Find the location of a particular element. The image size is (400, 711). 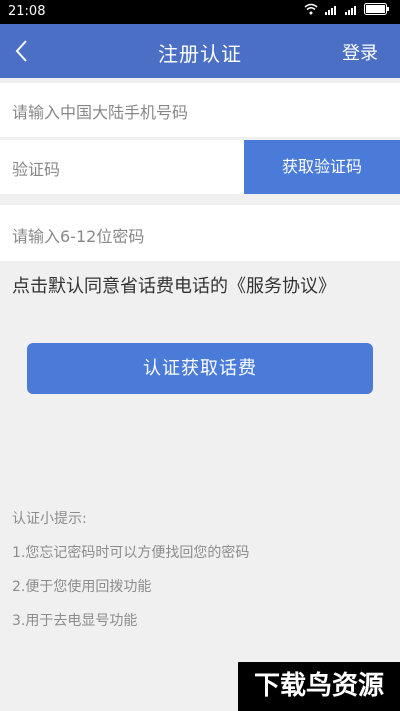

tip-item: 3.用于去电显号功能 is located at coordinates (75, 621).